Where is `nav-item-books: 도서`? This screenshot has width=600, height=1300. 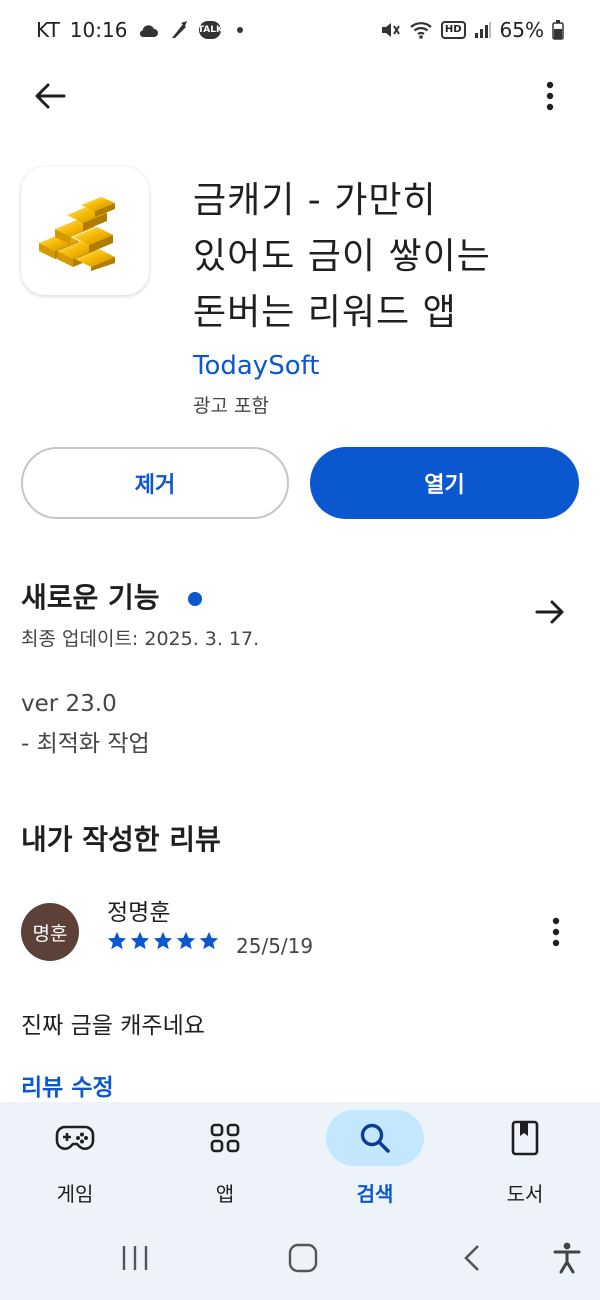 nav-item-books: 도서 is located at coordinates (525, 1159).